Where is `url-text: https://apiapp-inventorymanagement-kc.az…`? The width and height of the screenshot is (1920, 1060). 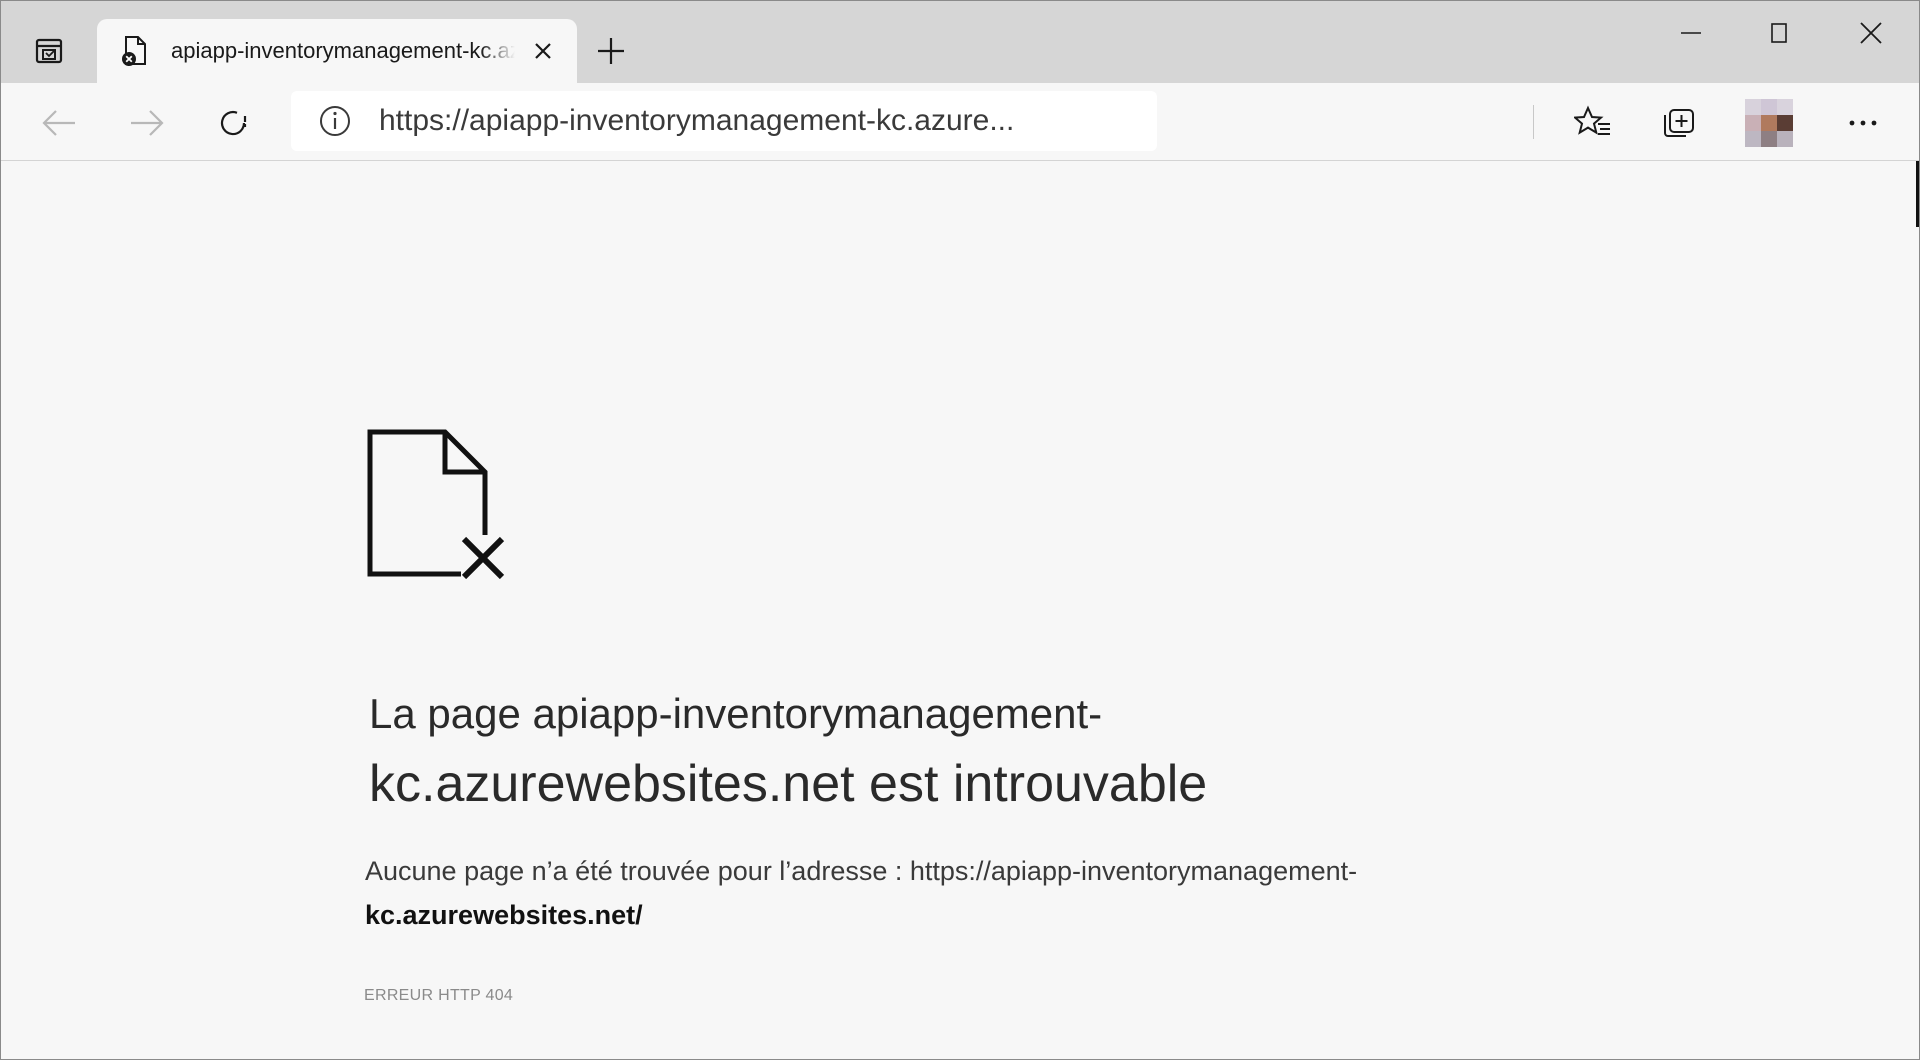
url-text: https://apiapp-inventorymanagement-kc.az… is located at coordinates (697, 120).